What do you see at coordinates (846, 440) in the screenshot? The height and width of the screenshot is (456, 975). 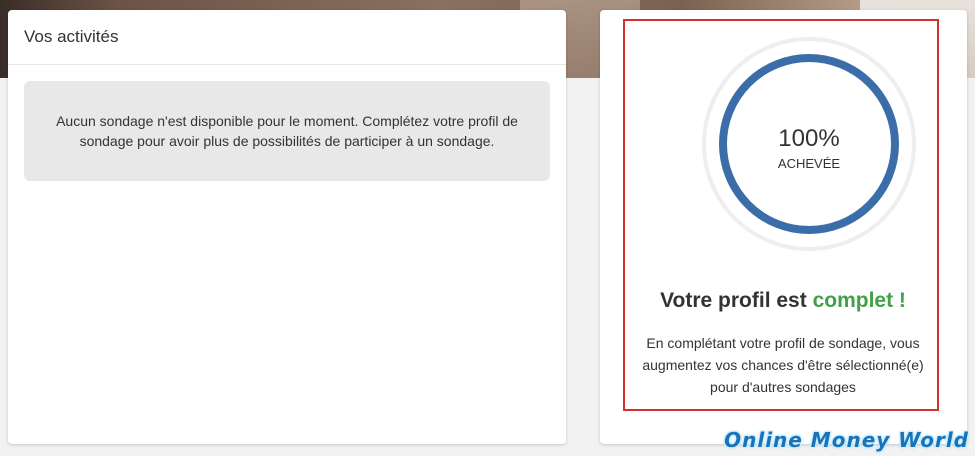 I see `watermark-logo: Online Money World` at bounding box center [846, 440].